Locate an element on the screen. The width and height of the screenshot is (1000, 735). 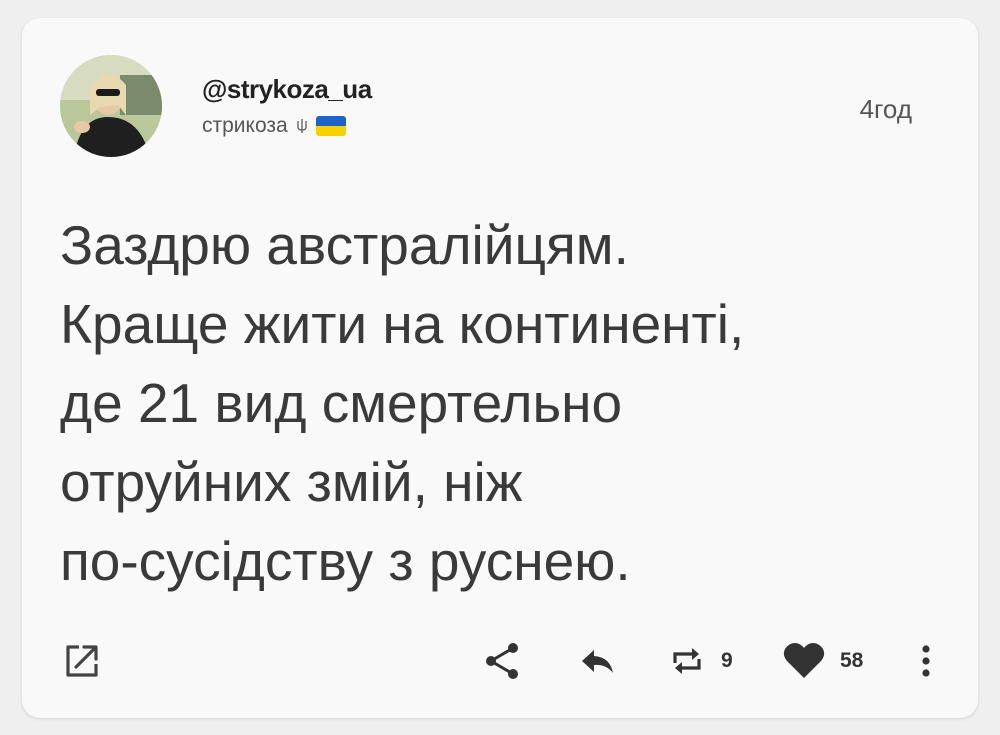
username: @strykoza_ua is located at coordinates (287, 89).